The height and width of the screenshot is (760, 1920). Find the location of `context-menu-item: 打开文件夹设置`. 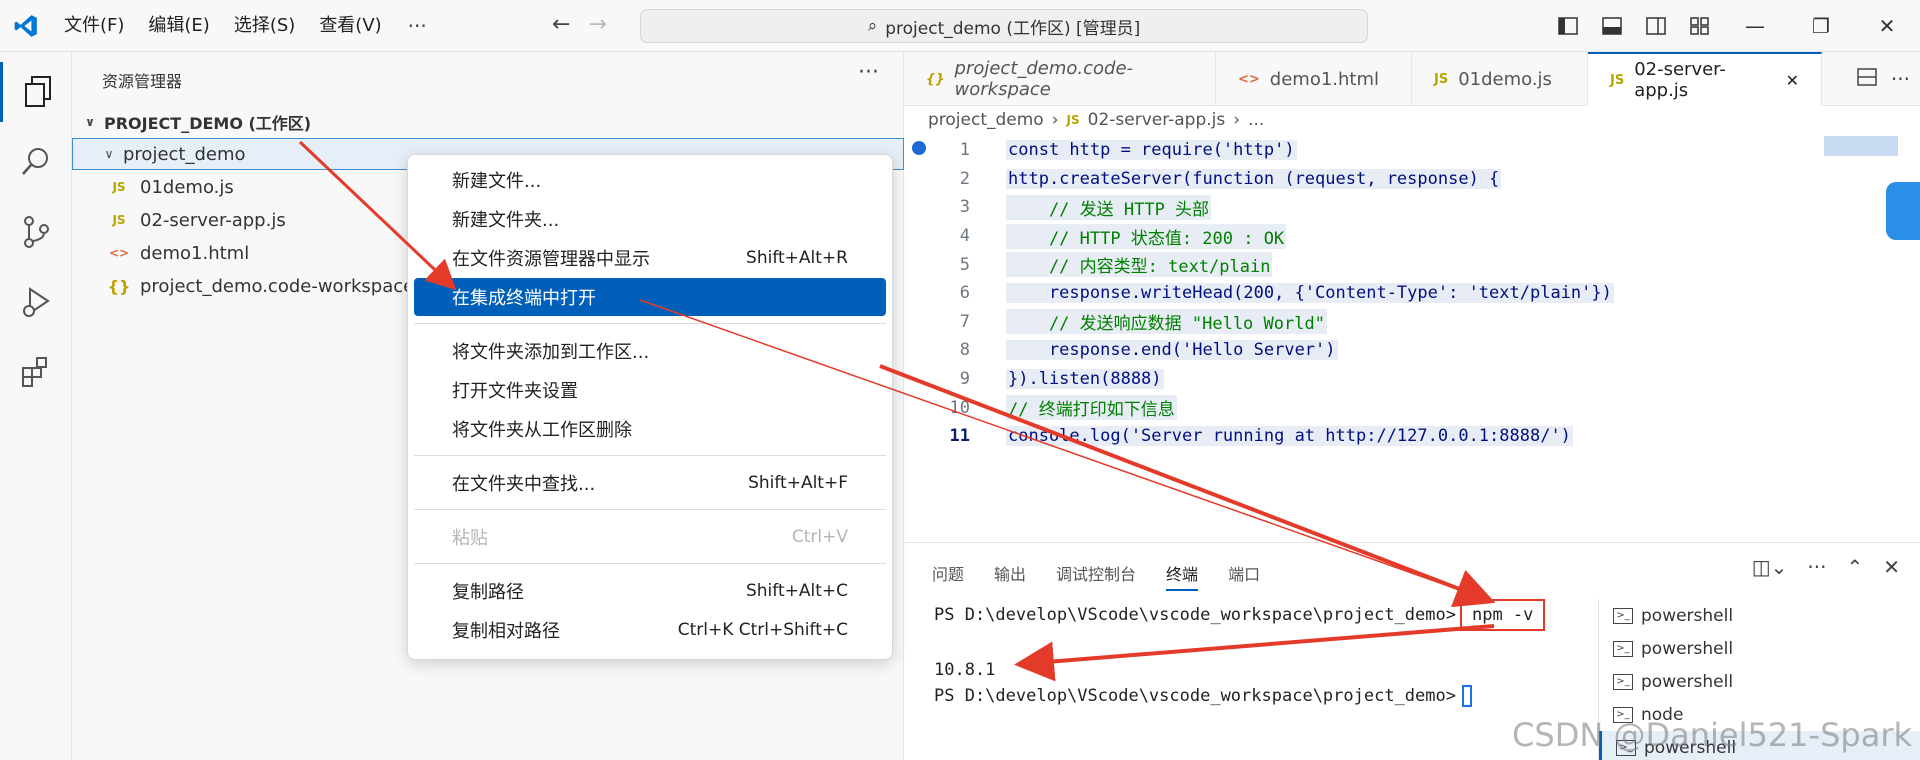

context-menu-item: 打开文件夹设置 is located at coordinates (650, 390).